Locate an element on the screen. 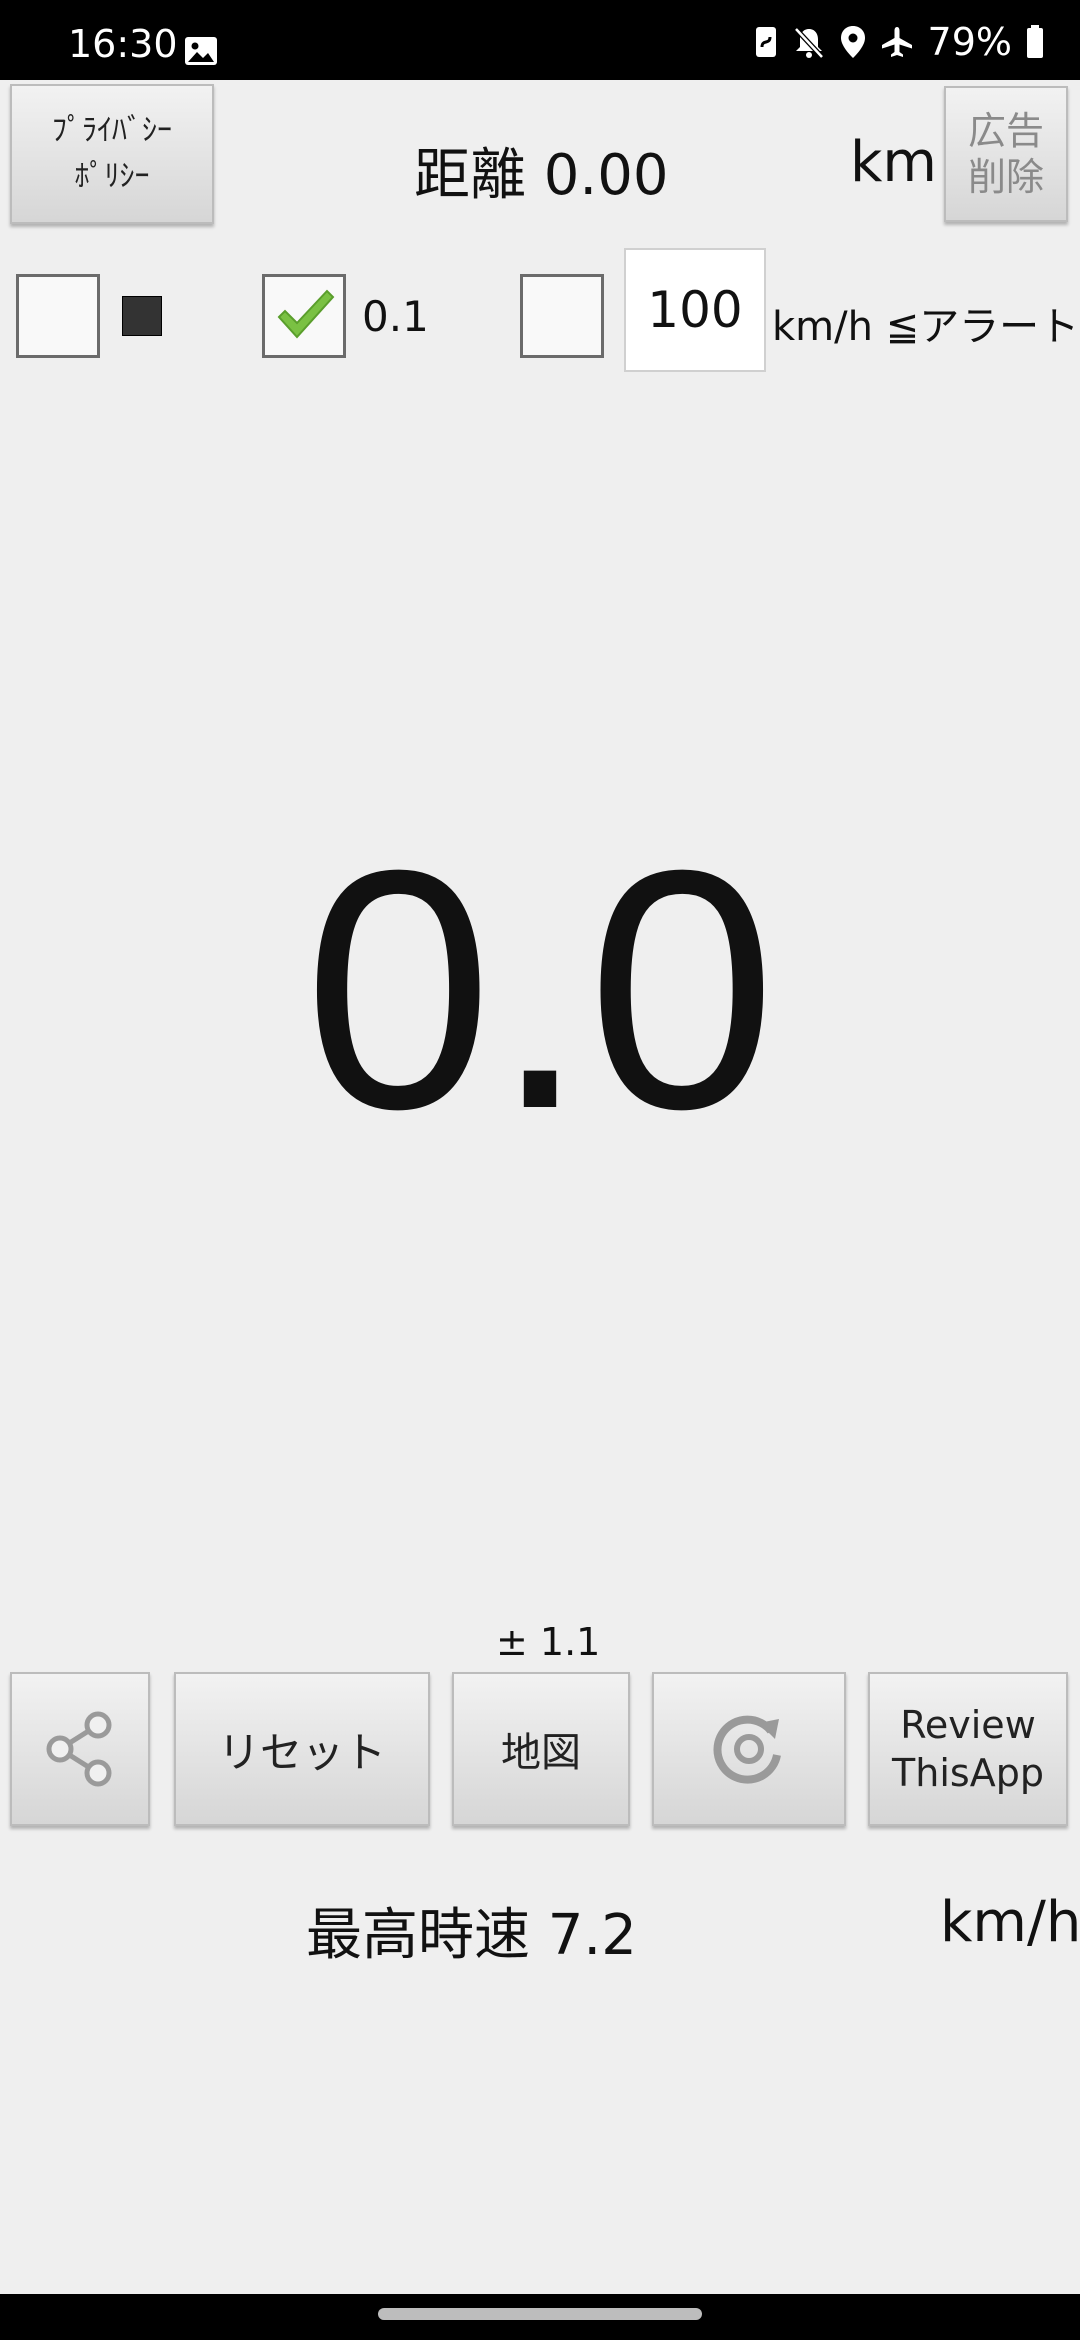 This screenshot has height=2340, width=1080. privacy-policy-button: ﾌﾟﾗｲﾊﾞｼｰ ﾎﾟﾘｼｰ is located at coordinates (112, 154).